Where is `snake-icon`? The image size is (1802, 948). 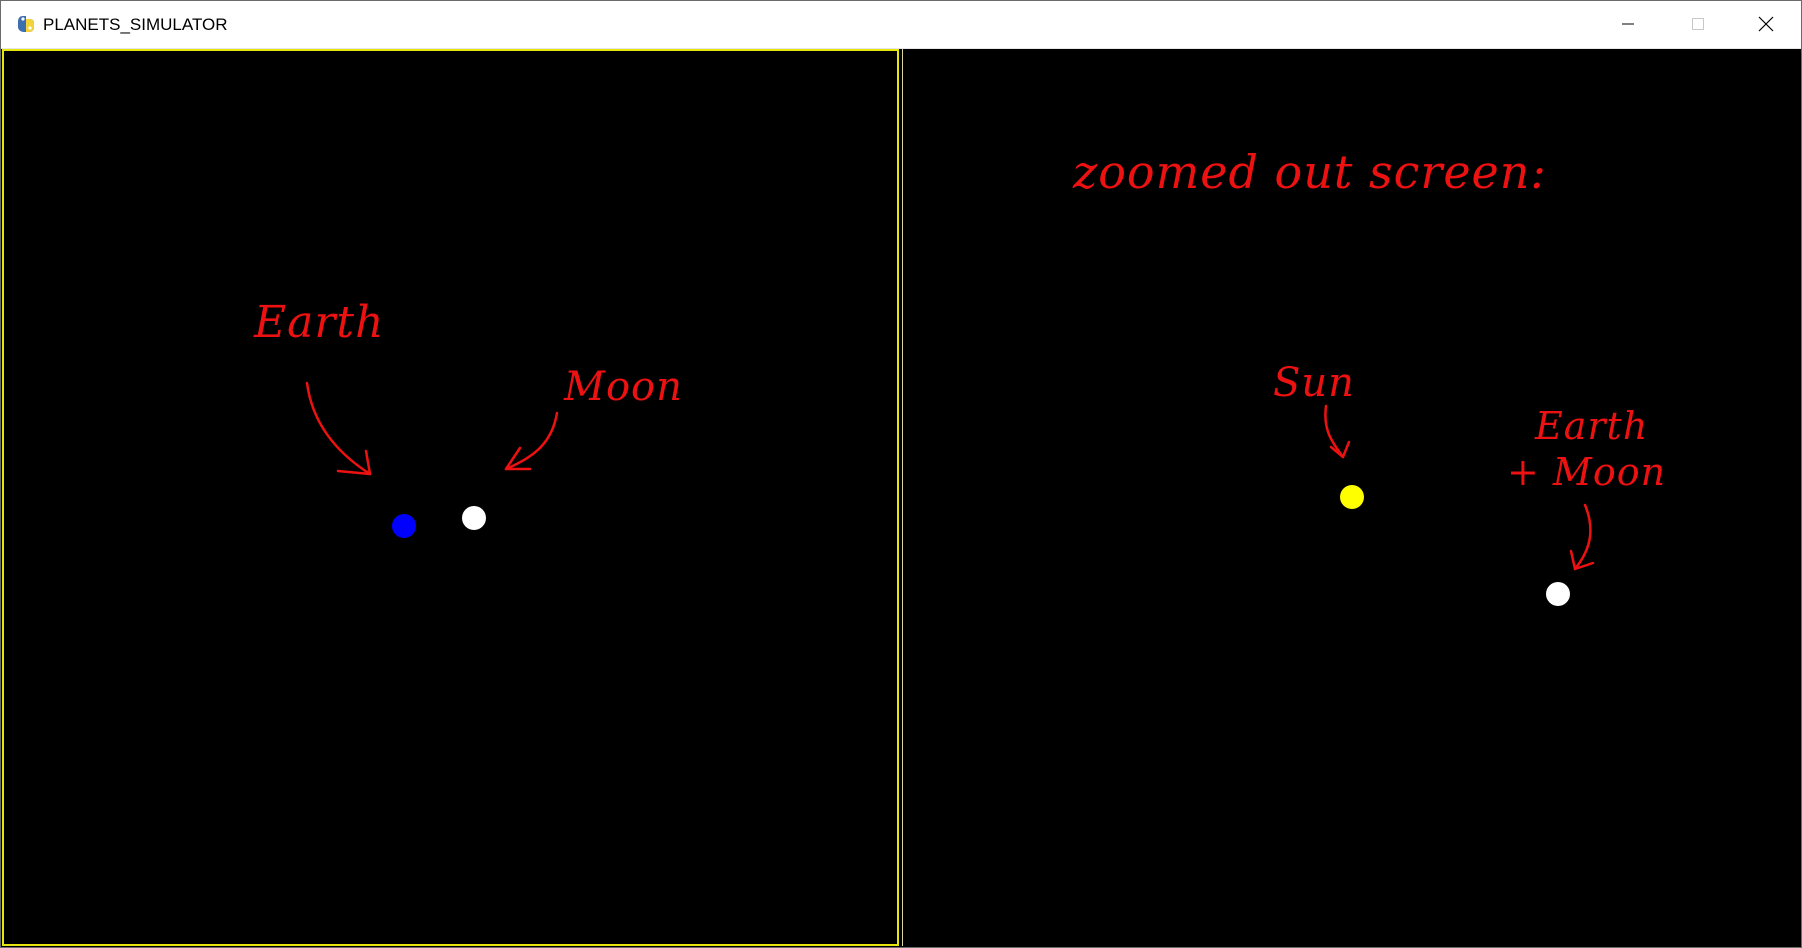
snake-icon is located at coordinates (26, 24).